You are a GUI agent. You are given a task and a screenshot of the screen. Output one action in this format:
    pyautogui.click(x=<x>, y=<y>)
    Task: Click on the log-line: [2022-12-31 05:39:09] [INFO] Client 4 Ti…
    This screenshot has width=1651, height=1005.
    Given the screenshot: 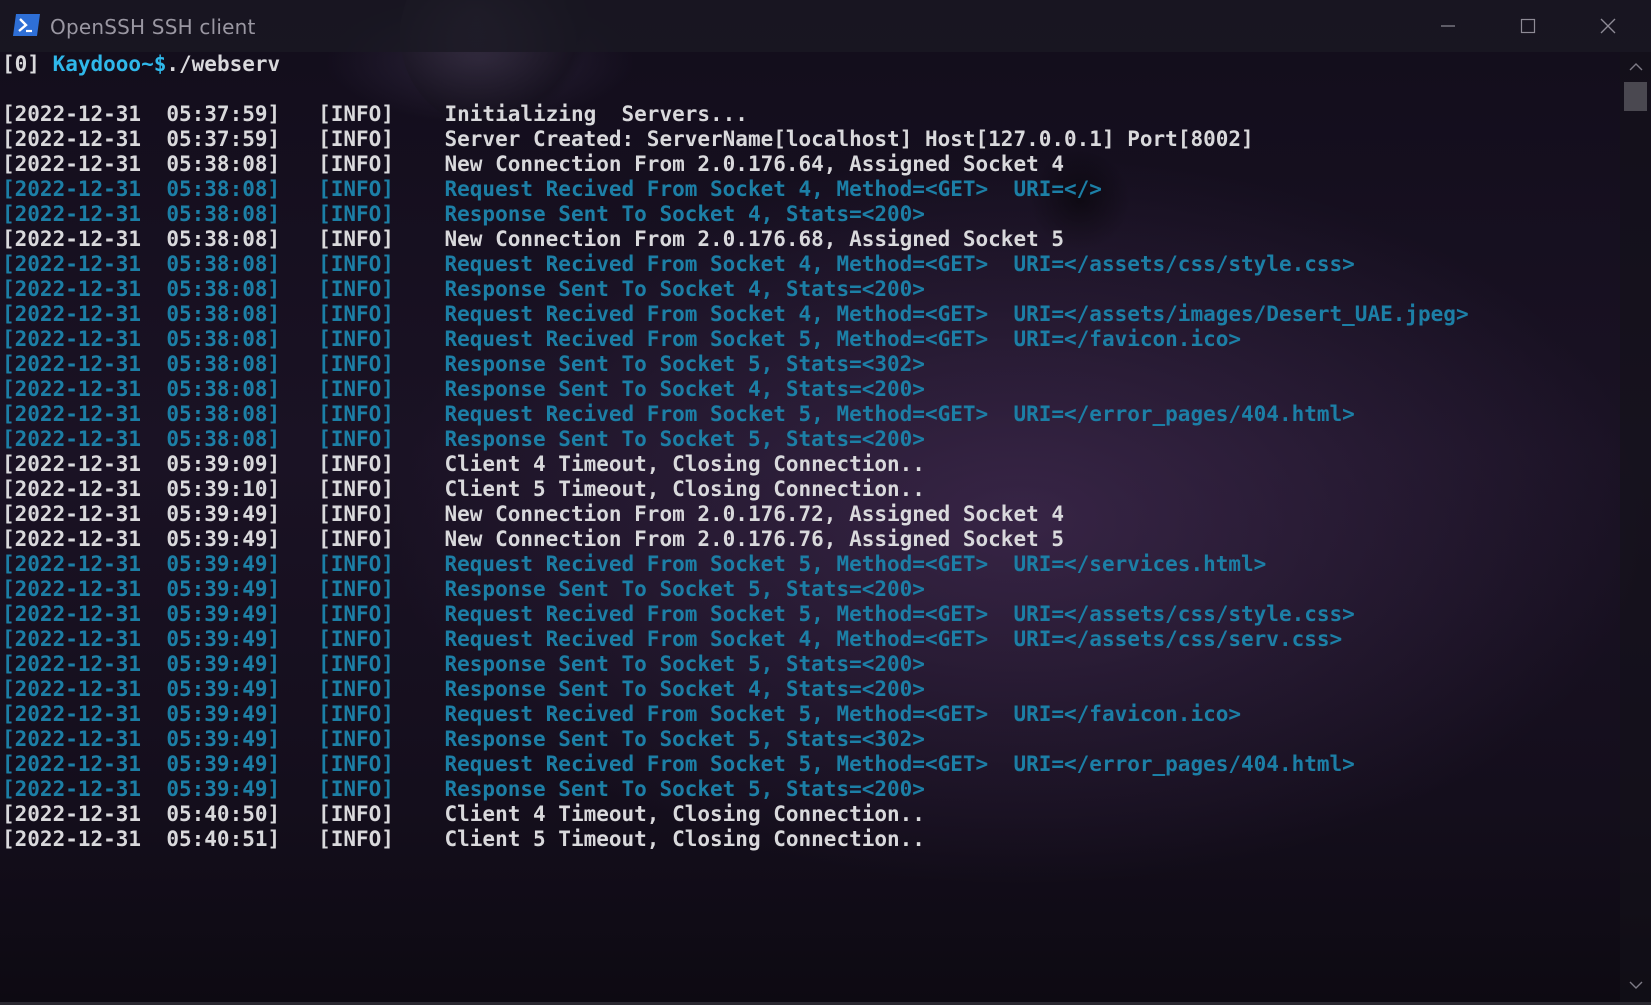 What is the action you would take?
    pyautogui.click(x=463, y=464)
    